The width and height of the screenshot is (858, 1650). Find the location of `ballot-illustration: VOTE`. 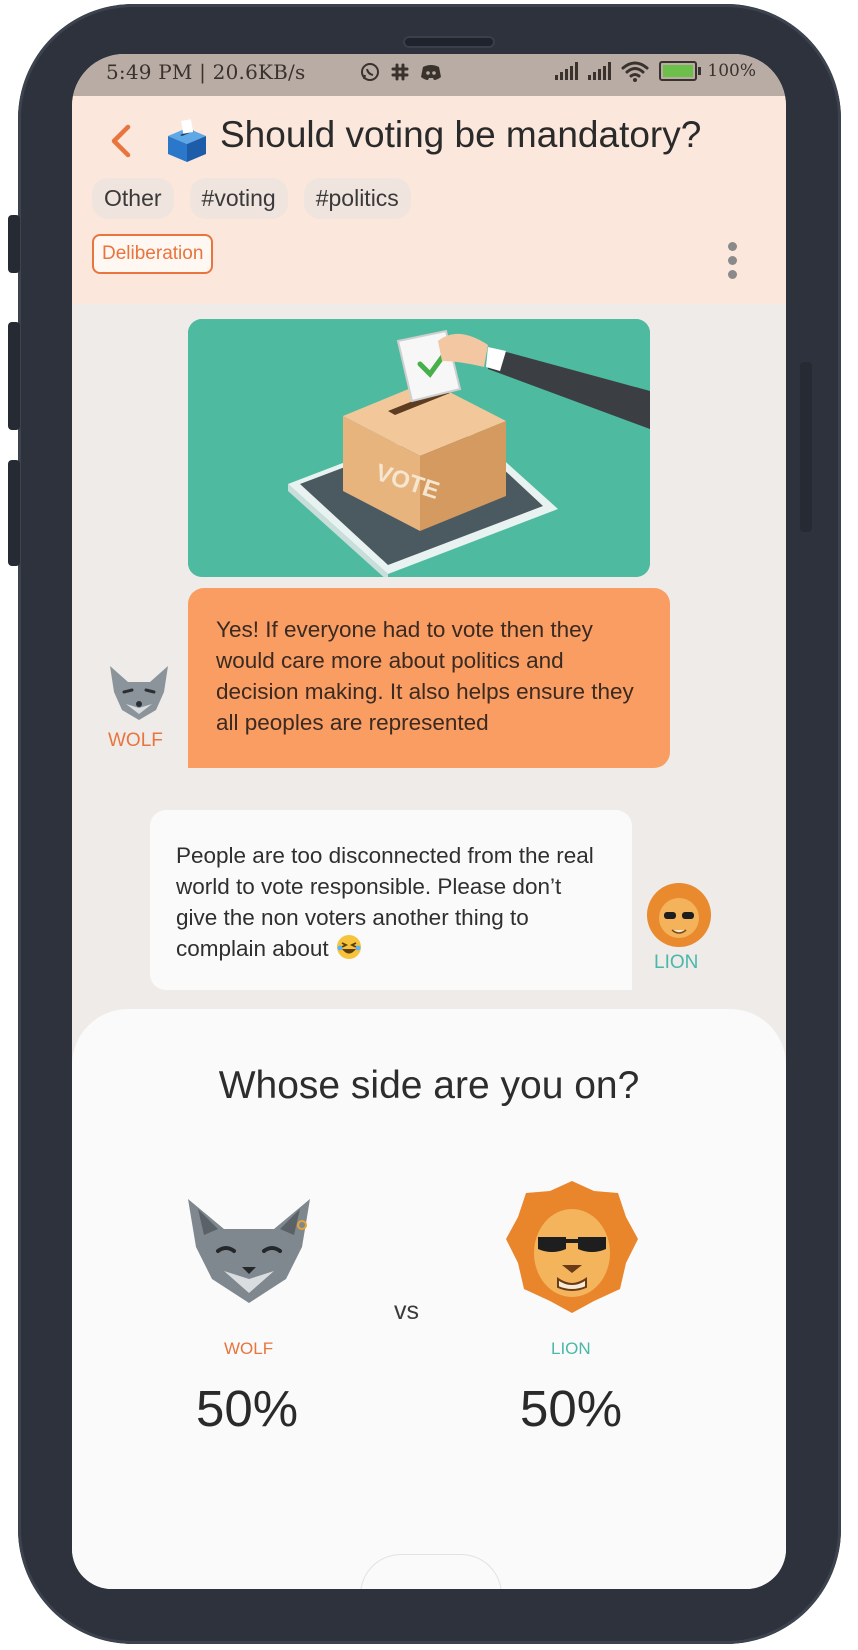

ballot-illustration: VOTE is located at coordinates (419, 448).